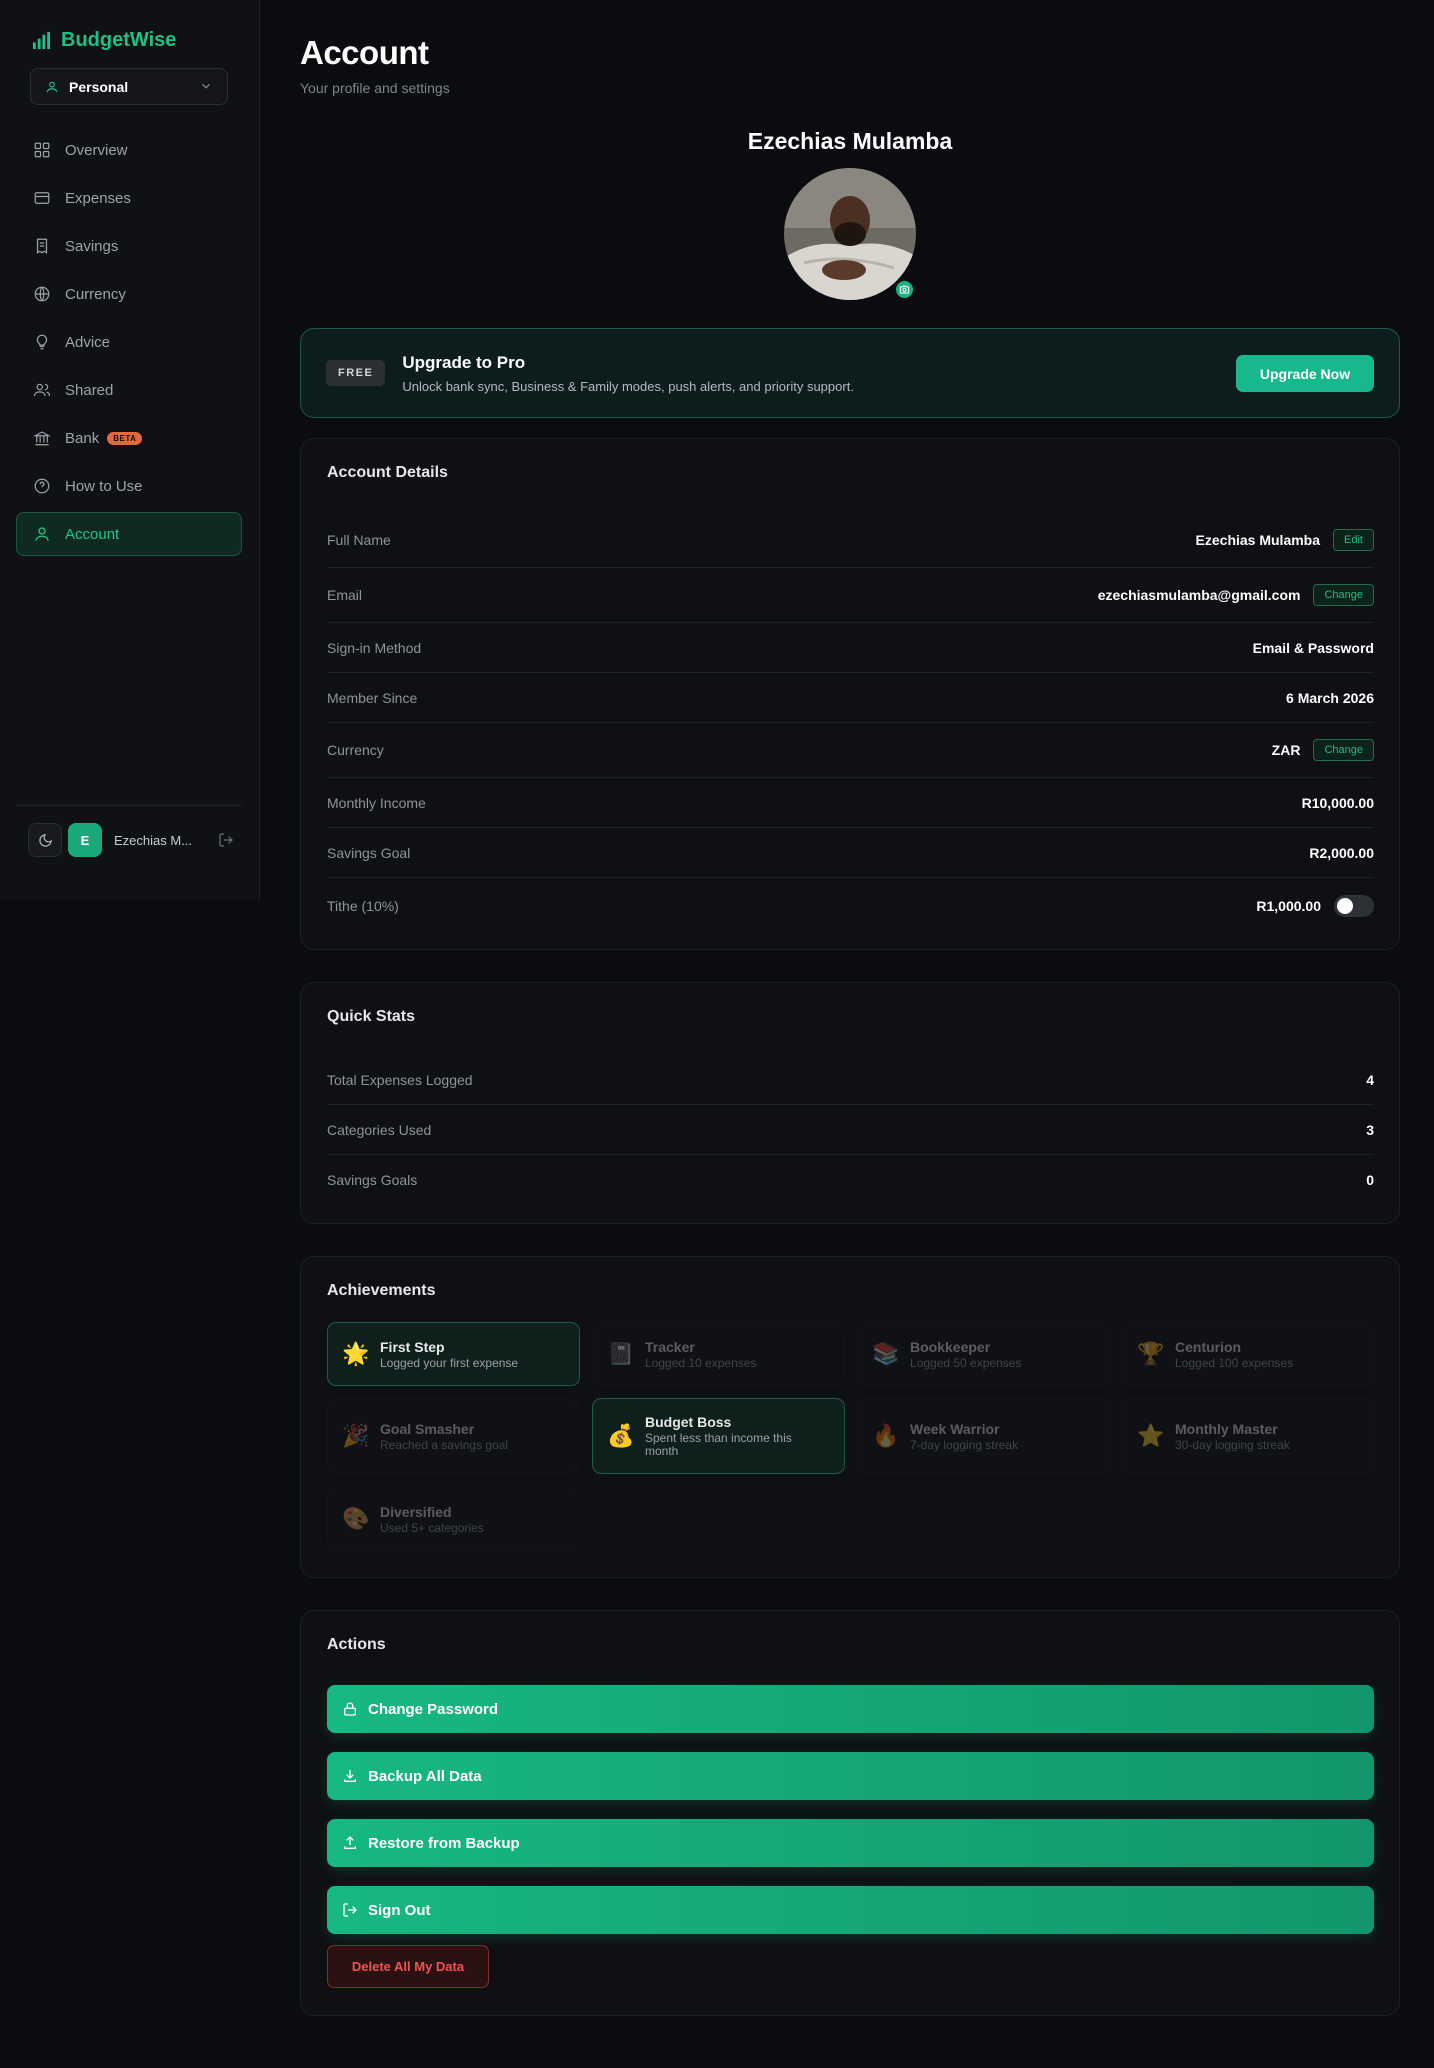  What do you see at coordinates (356, 373) in the screenshot?
I see `plan-badge: FREE` at bounding box center [356, 373].